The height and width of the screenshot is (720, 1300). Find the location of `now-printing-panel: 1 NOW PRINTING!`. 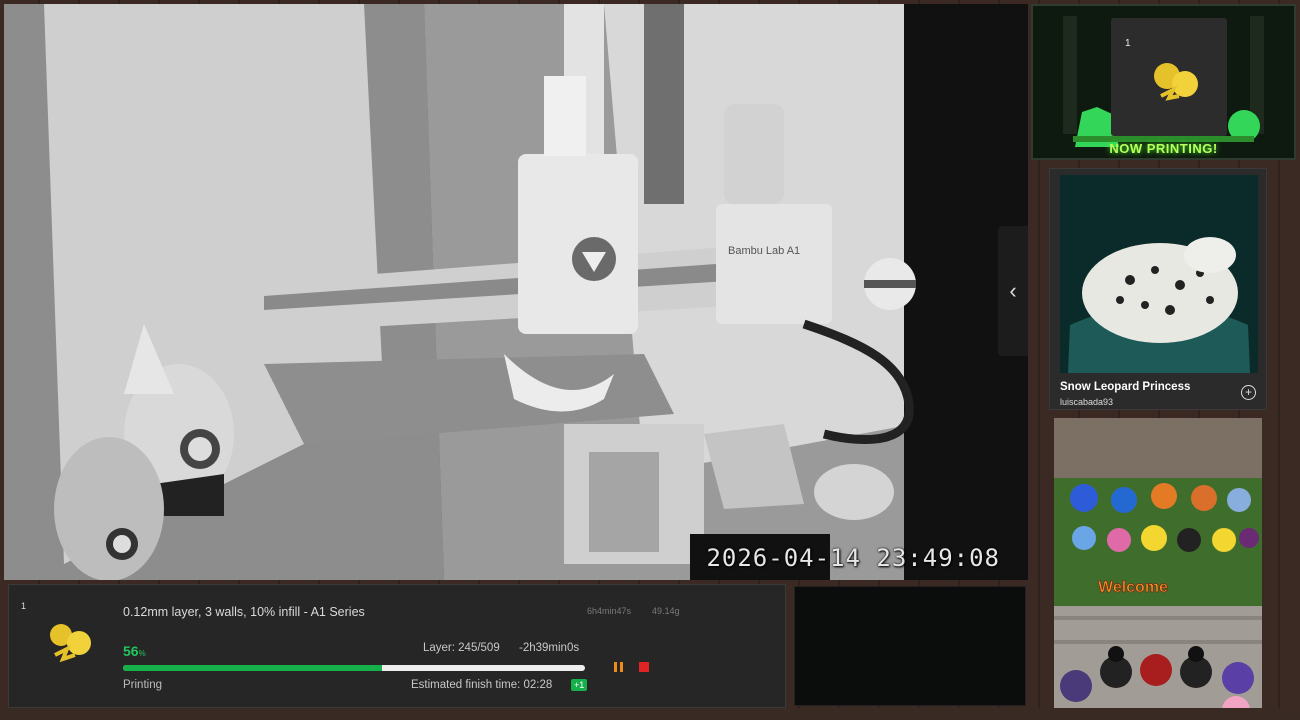

now-printing-panel: 1 NOW PRINTING! is located at coordinates (1163, 82).